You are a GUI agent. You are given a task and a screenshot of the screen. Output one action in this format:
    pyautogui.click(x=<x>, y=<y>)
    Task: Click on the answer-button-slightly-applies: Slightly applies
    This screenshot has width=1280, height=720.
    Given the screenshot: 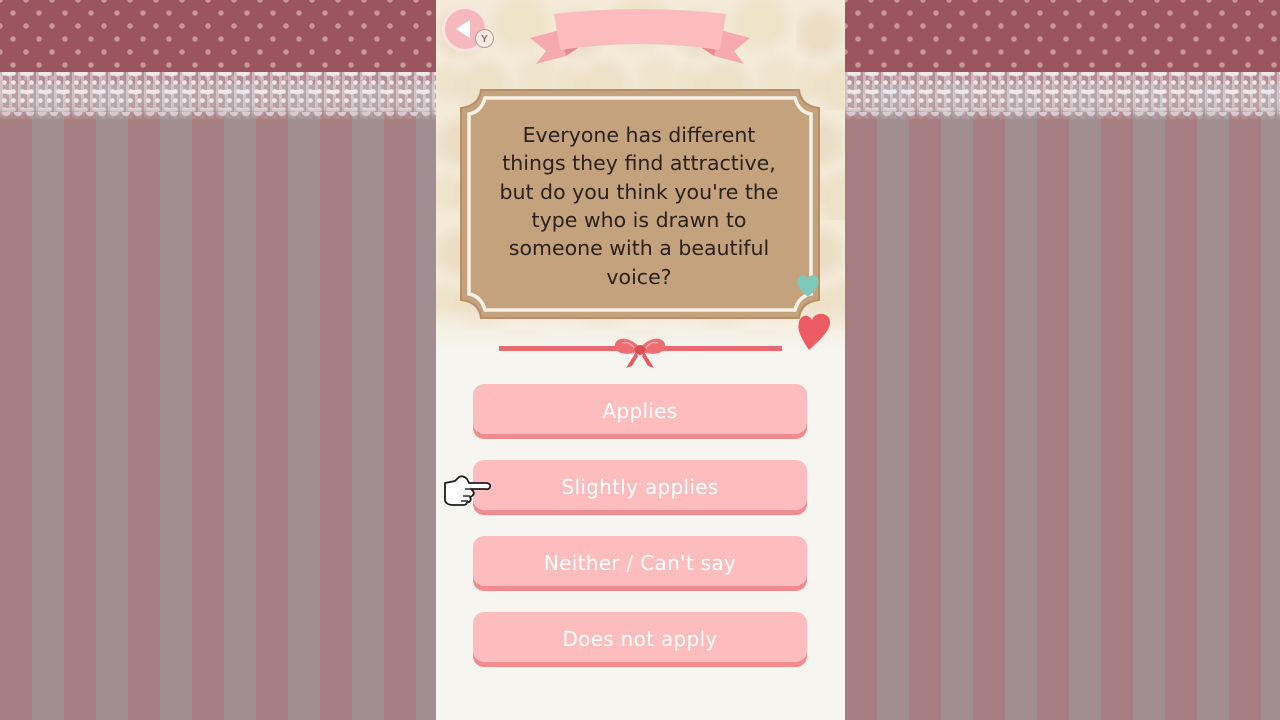 What is the action you would take?
    pyautogui.click(x=640, y=487)
    